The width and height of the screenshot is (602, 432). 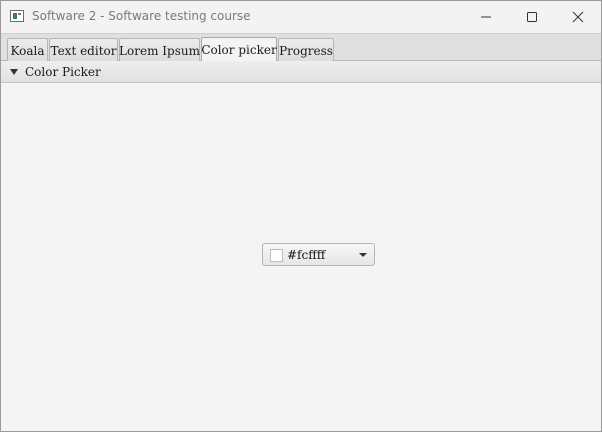 I want to click on close-icon, so click(x=578, y=16).